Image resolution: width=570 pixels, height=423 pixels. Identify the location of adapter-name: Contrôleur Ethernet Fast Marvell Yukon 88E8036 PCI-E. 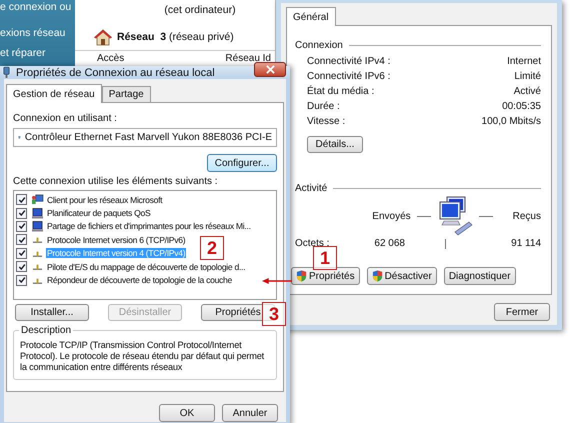
(148, 137).